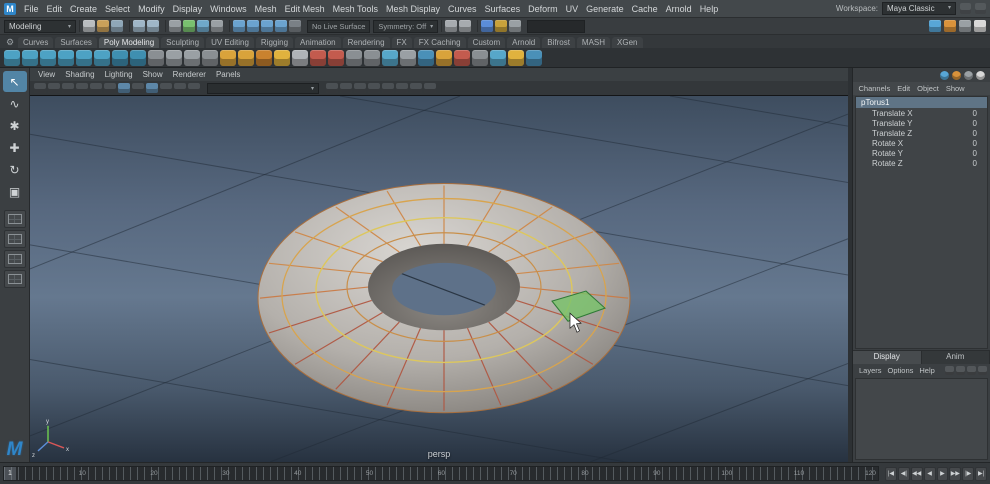  What do you see at coordinates (183, 42) in the screenshot?
I see `shelf-tab: Sculpting` at bounding box center [183, 42].